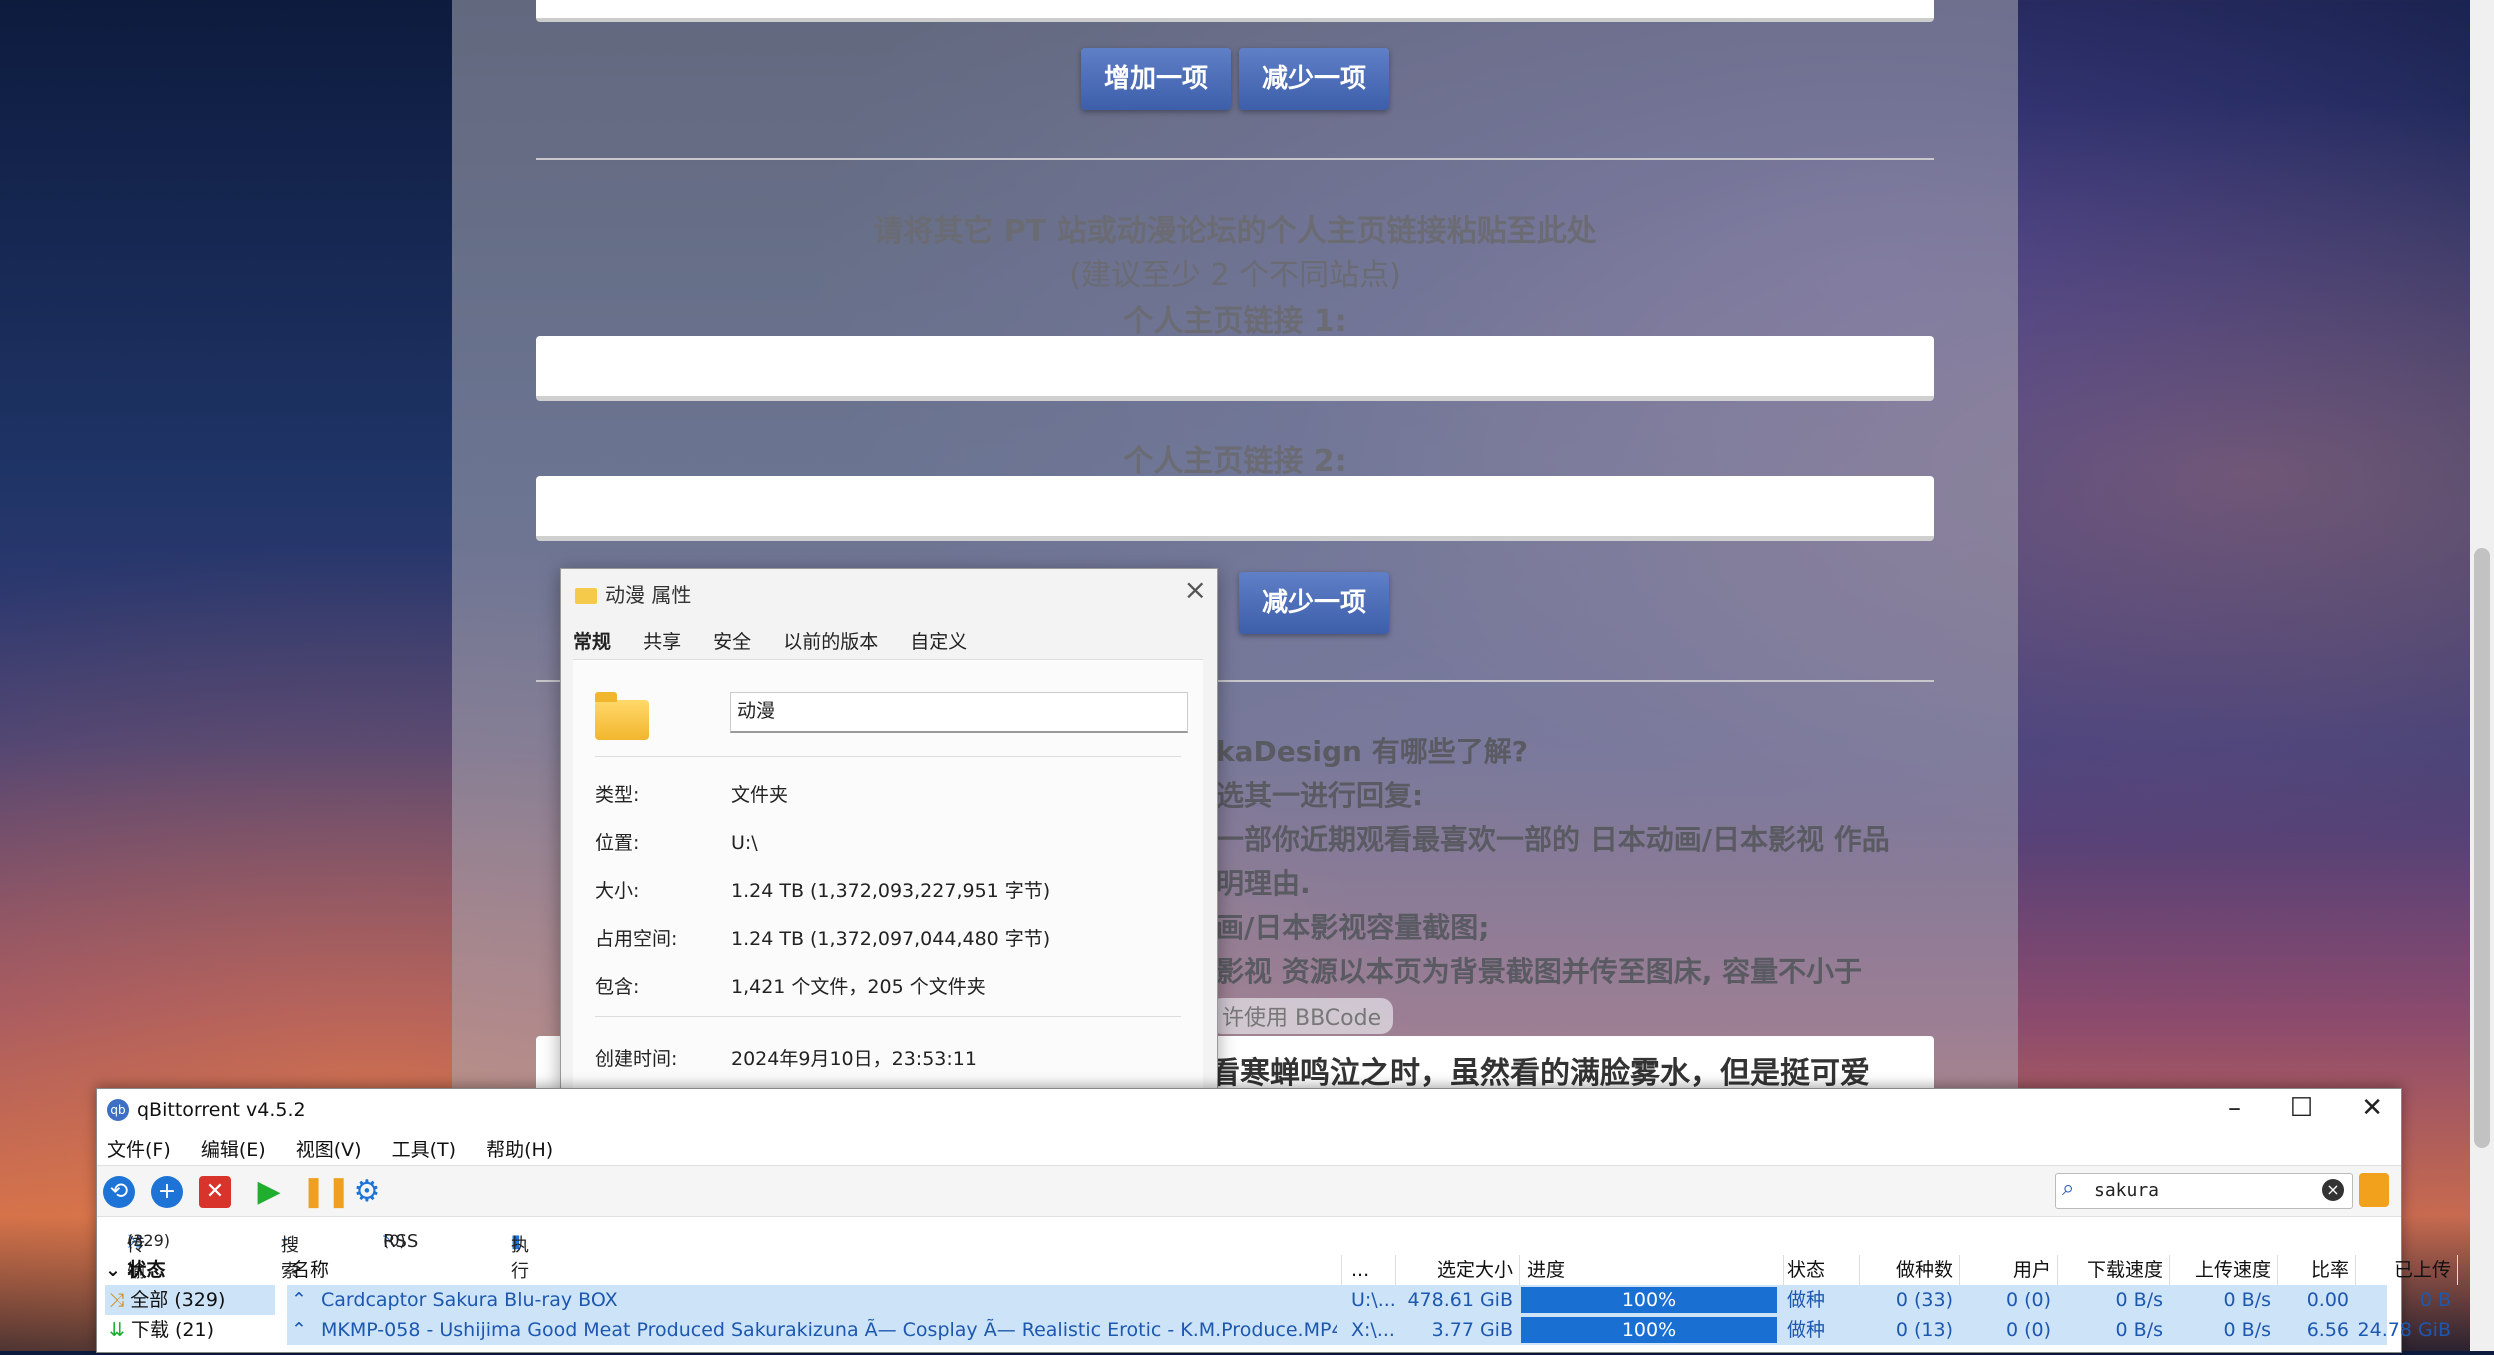 The height and width of the screenshot is (1355, 2494). I want to click on filter-all-label: 全部 (329), so click(178, 1300).